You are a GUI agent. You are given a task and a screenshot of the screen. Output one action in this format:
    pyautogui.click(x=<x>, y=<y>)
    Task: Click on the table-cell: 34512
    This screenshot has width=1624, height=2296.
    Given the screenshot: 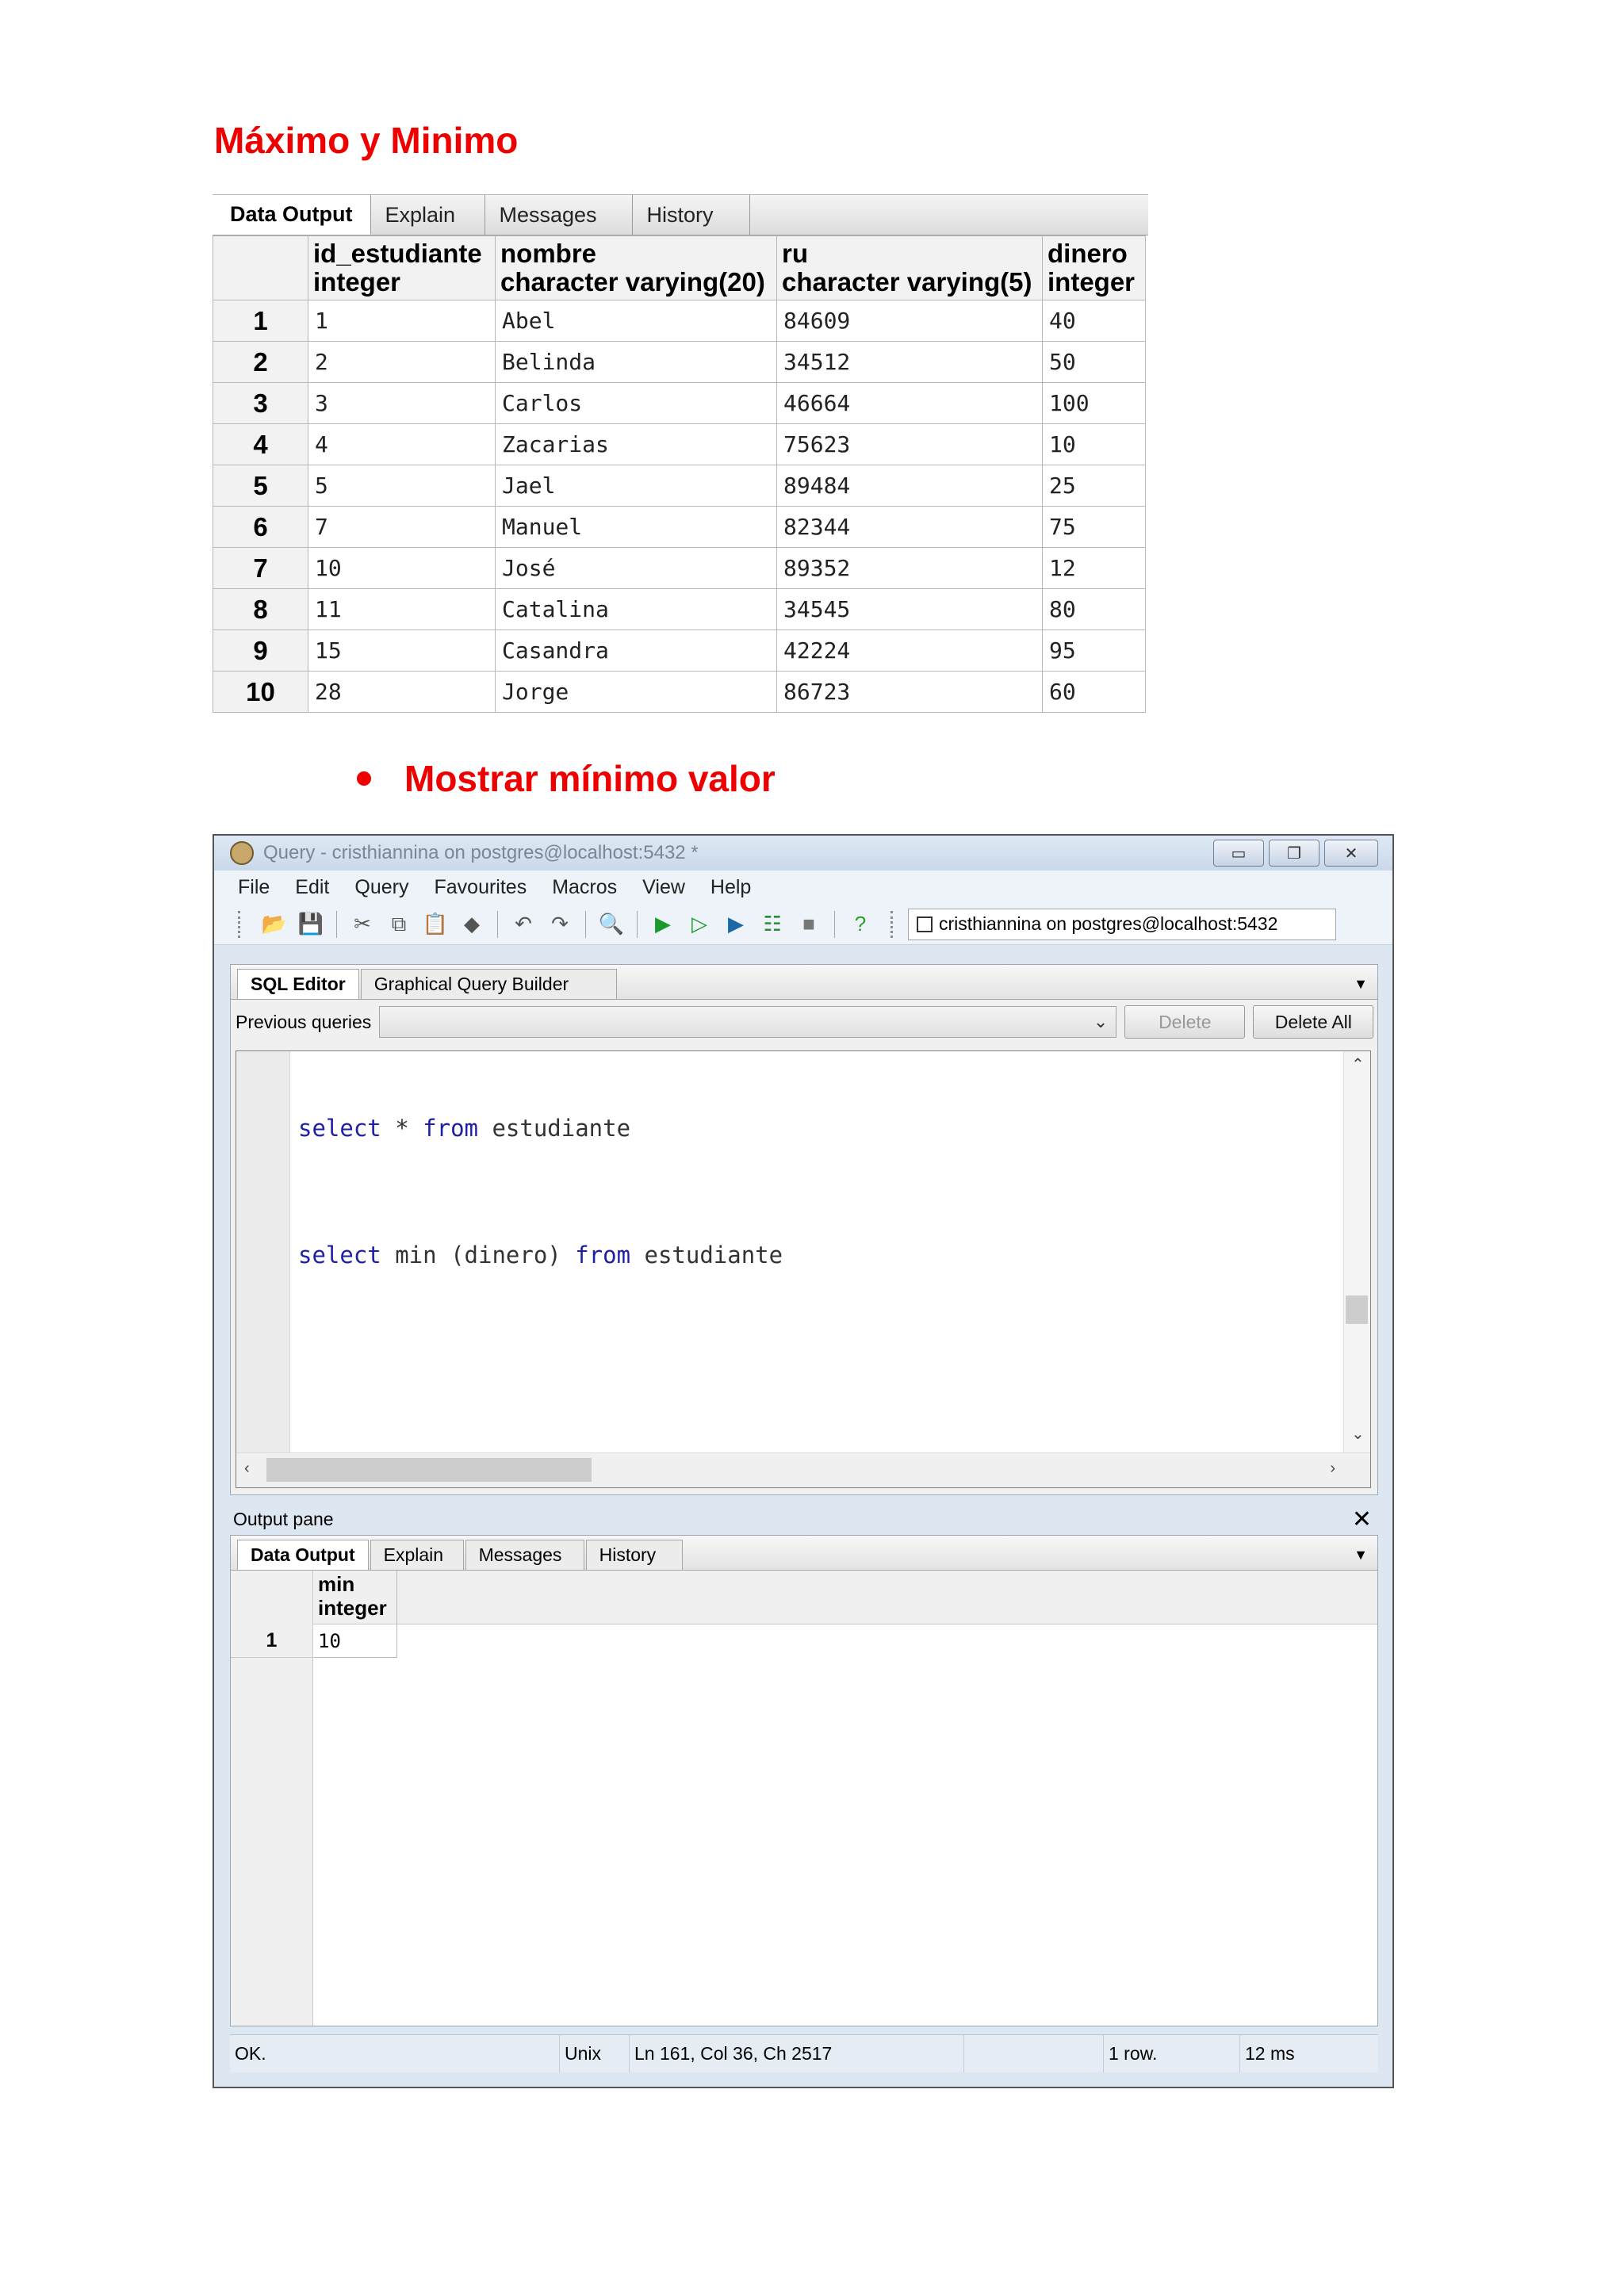 What is the action you would take?
    pyautogui.click(x=910, y=362)
    